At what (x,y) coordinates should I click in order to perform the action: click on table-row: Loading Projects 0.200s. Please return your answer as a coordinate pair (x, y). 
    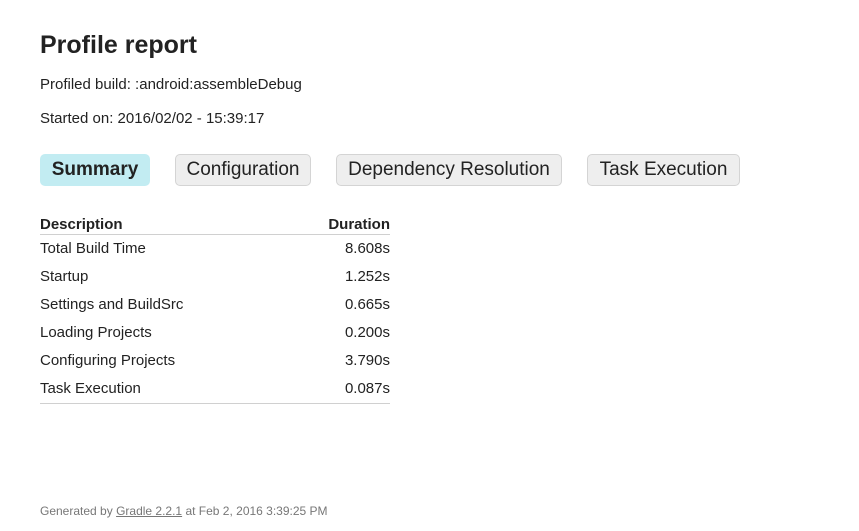
    Looking at the image, I should click on (215, 333).